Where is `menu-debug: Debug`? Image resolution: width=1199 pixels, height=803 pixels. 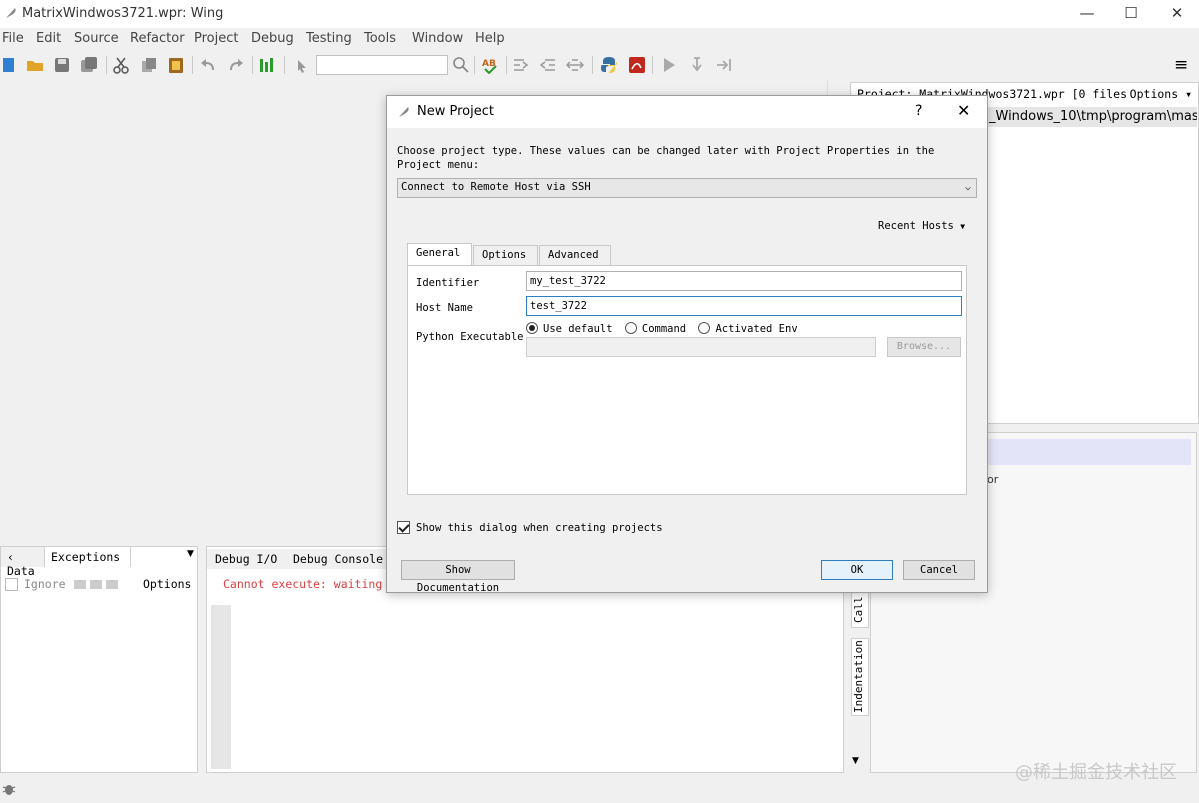 menu-debug: Debug is located at coordinates (272, 38).